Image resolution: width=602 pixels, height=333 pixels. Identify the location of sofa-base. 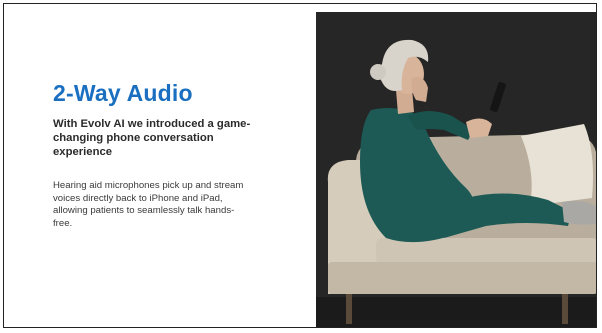
(462, 278).